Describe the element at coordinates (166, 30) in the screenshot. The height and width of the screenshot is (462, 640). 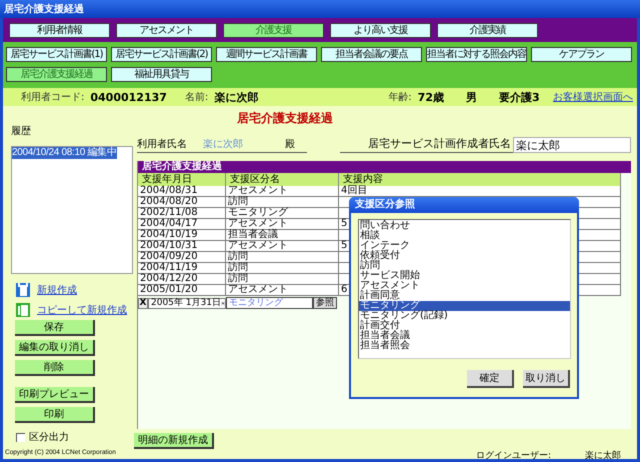
I see `nav-tab: アセスメント` at that location.